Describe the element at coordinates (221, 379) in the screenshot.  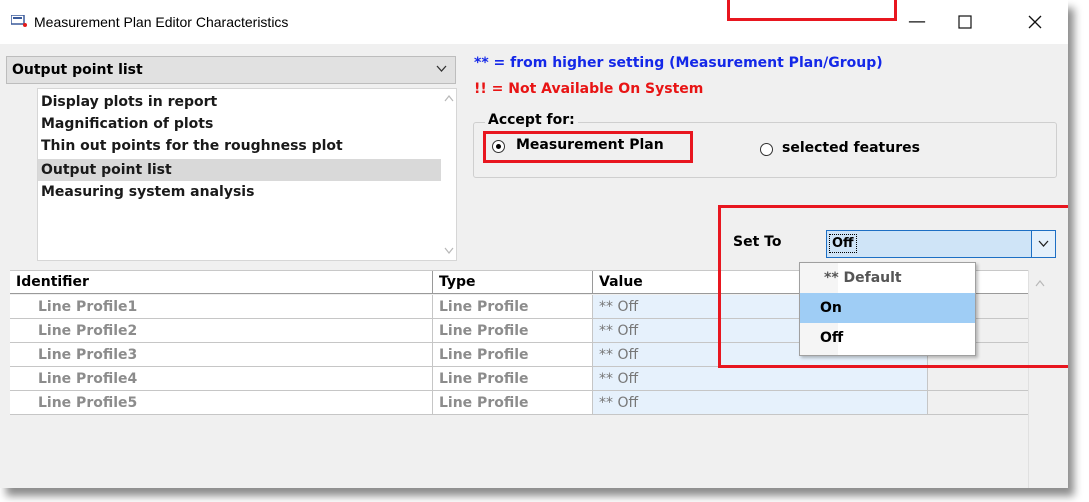
I see `cell-identifier: Line Profile4` at that location.